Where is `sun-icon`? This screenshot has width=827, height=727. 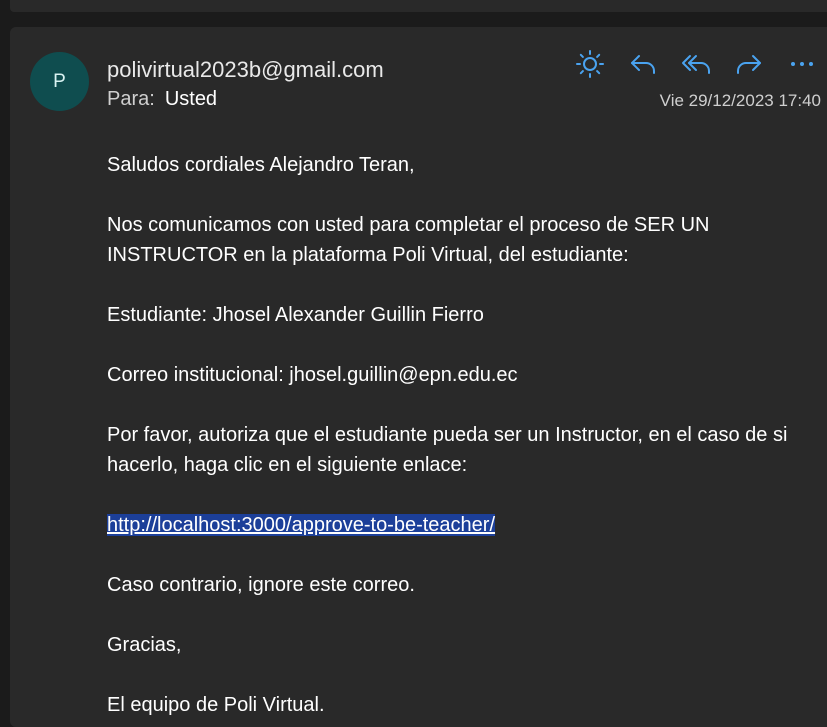 sun-icon is located at coordinates (590, 64).